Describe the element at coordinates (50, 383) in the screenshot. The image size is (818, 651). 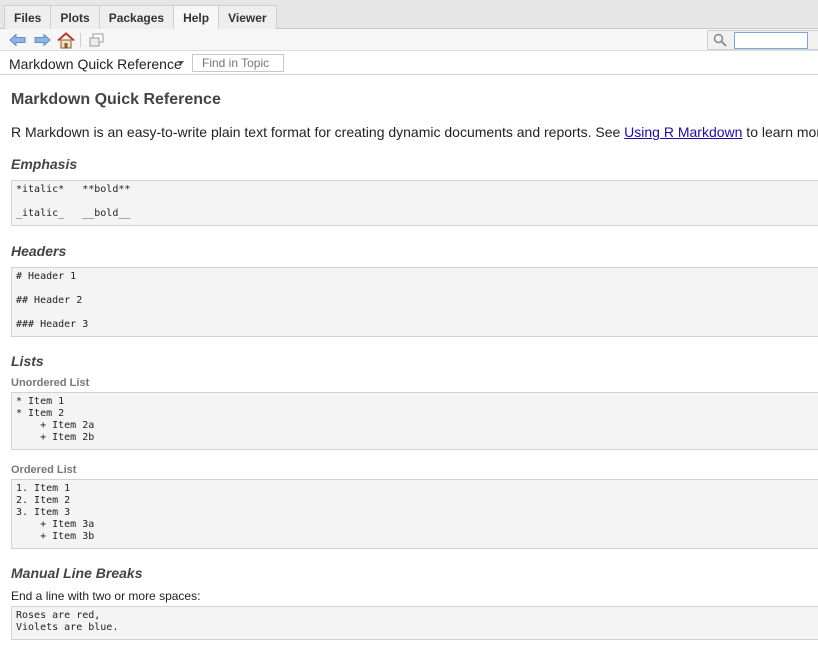
I see `subheading-unordered-list: Unordered List` at that location.